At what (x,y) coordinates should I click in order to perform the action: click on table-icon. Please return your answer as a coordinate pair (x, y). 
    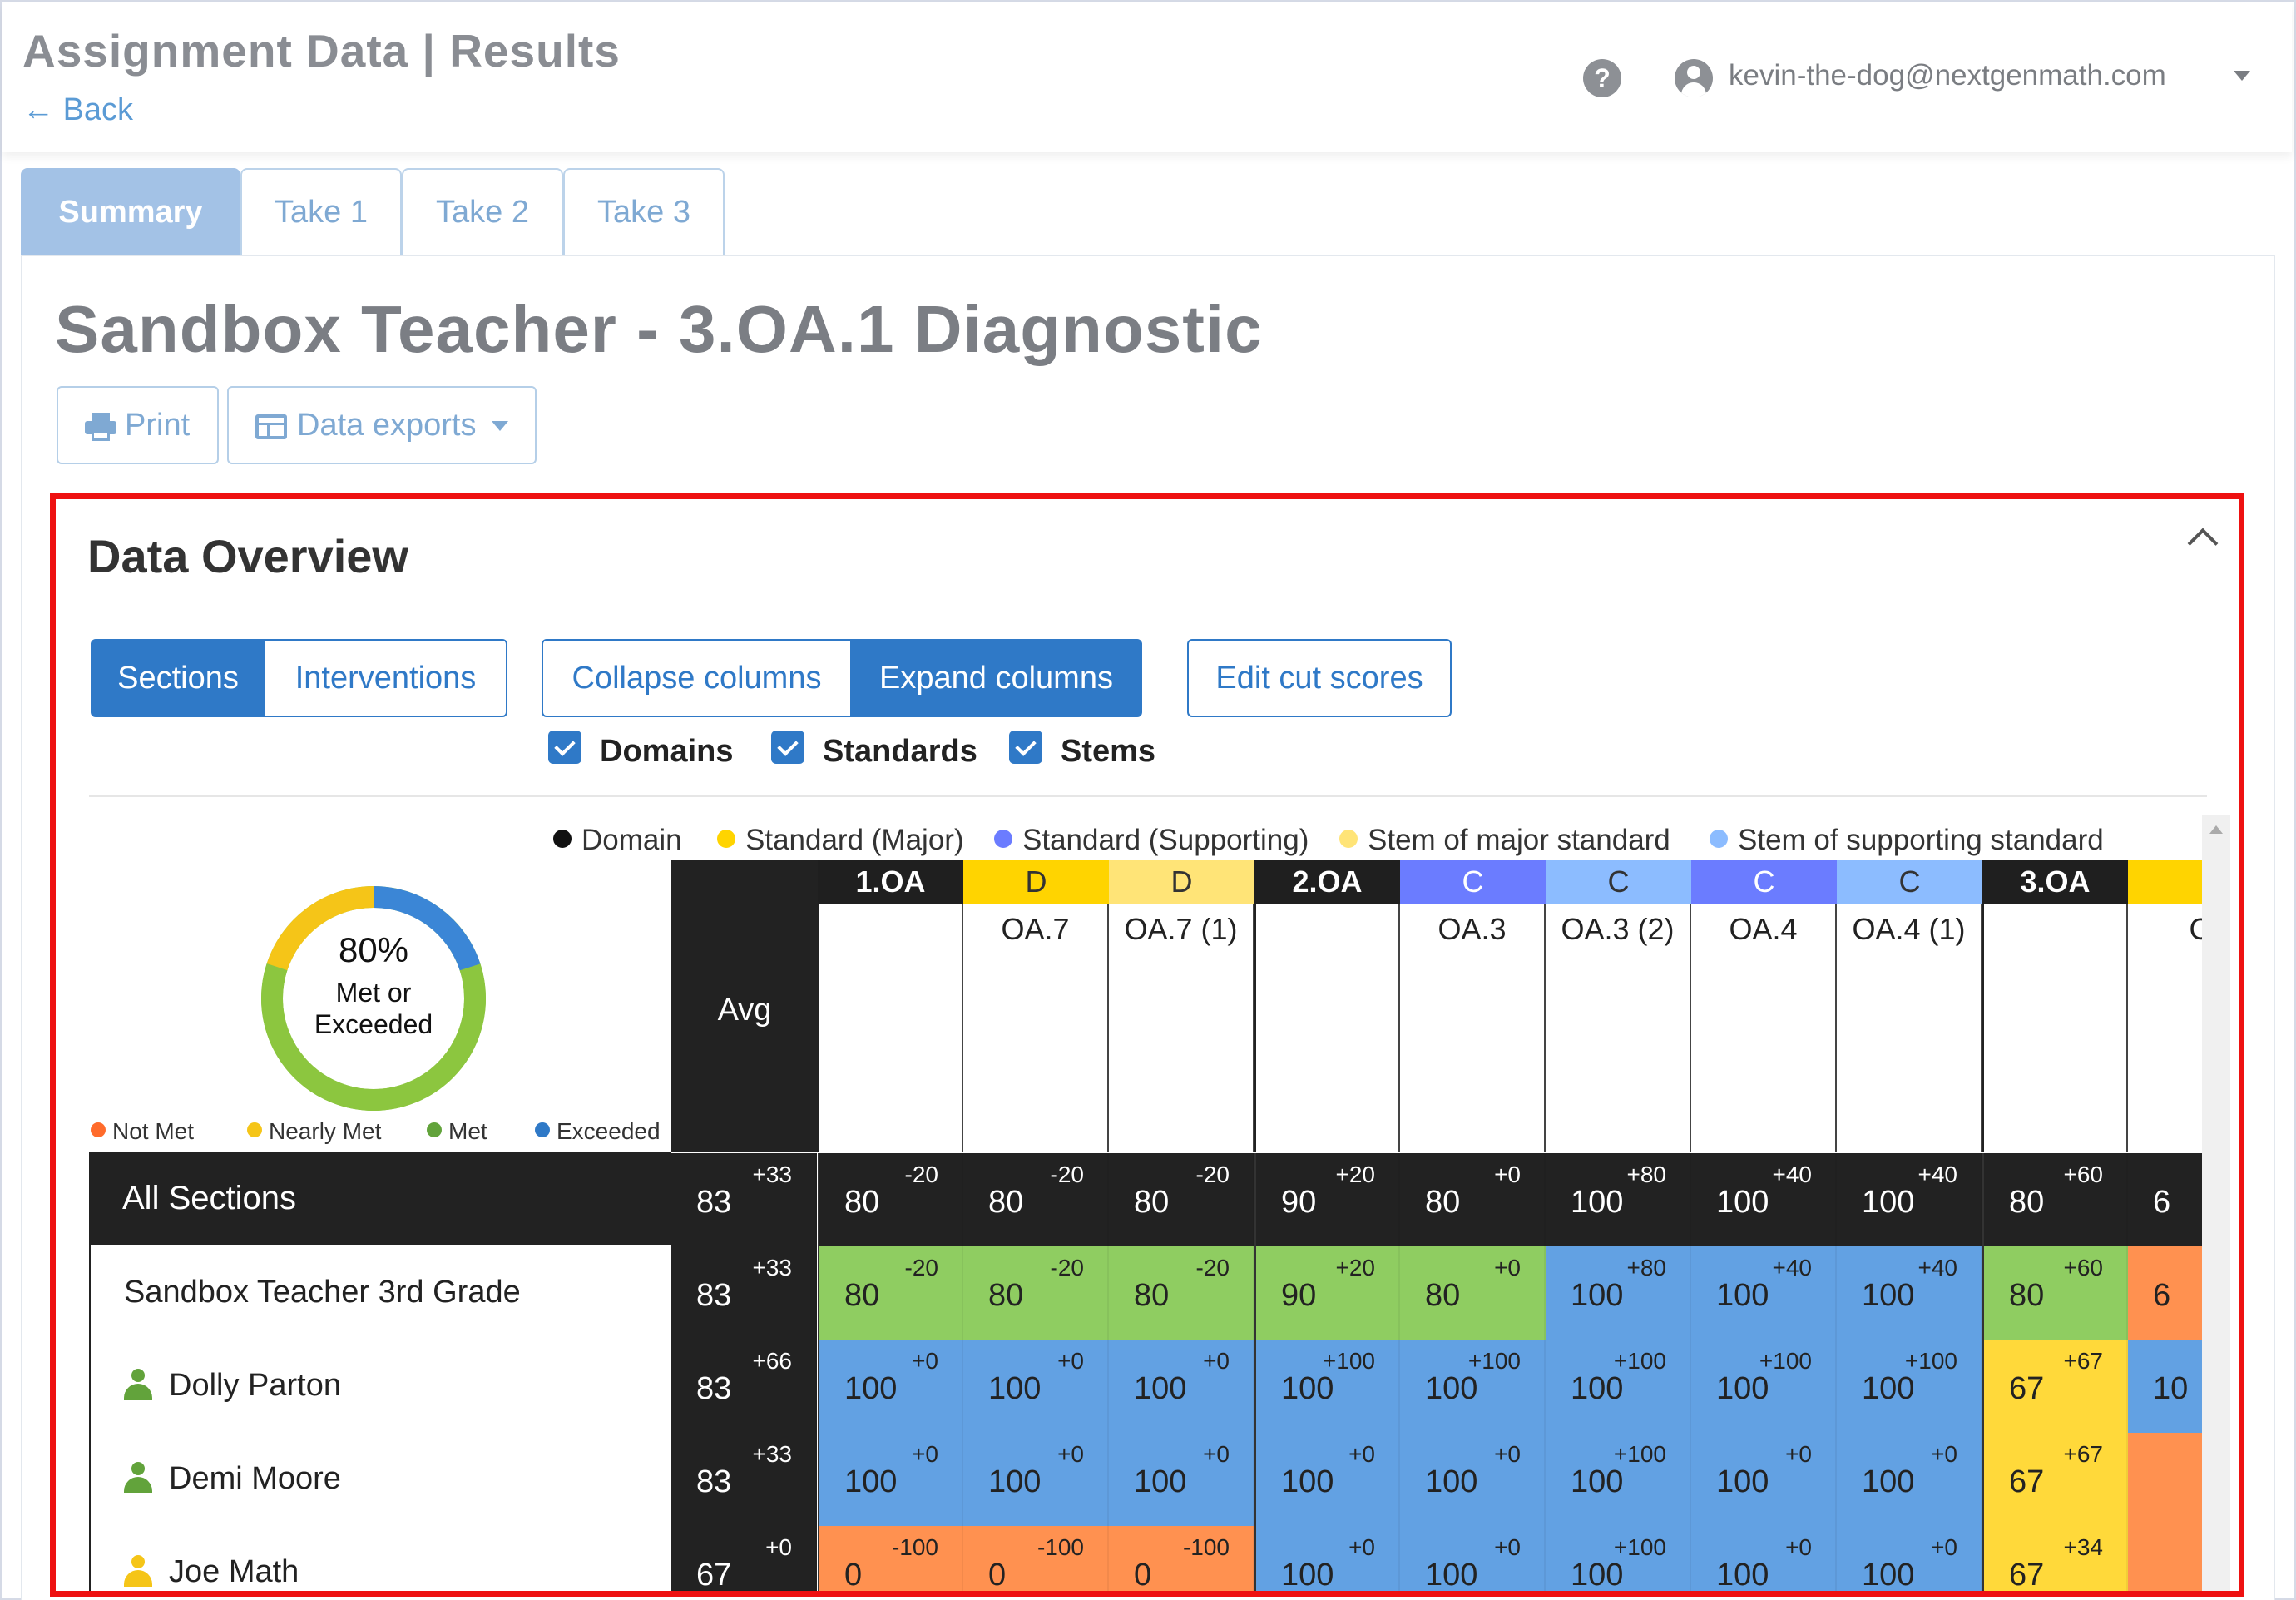
    Looking at the image, I should click on (271, 426).